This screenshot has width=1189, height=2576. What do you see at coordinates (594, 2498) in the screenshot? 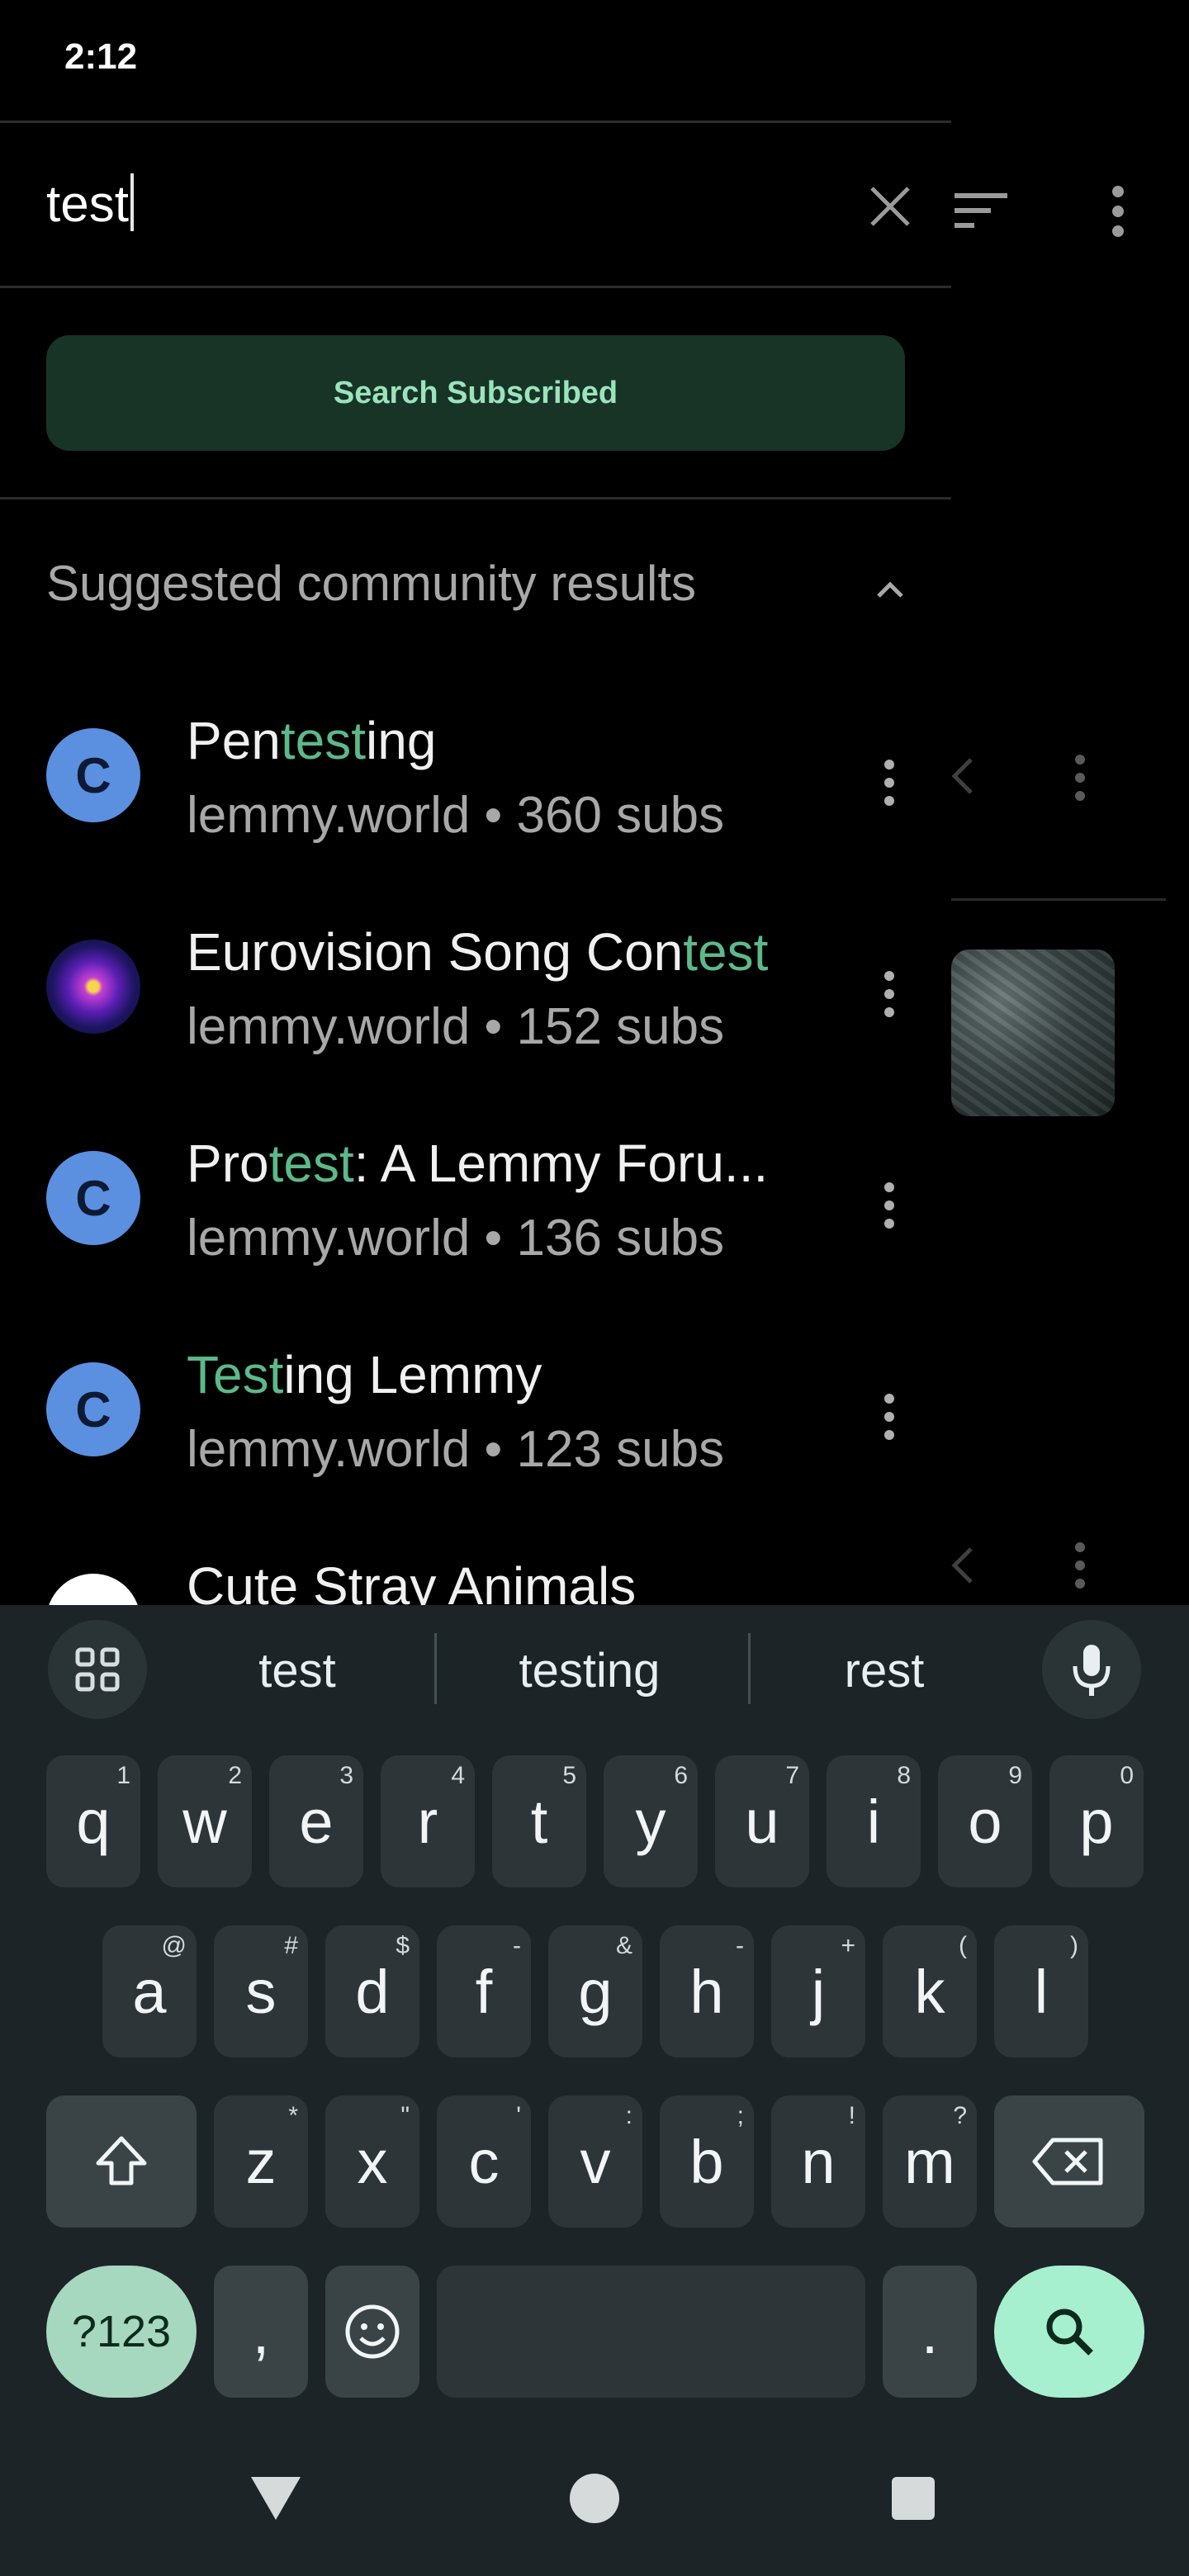
I see `home-icon` at bounding box center [594, 2498].